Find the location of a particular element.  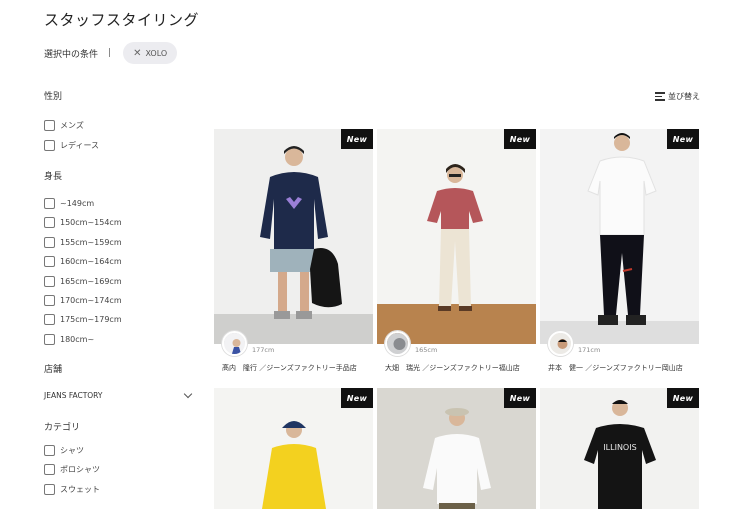

checkbox-label: 165cm~169cm is located at coordinates (91, 281).